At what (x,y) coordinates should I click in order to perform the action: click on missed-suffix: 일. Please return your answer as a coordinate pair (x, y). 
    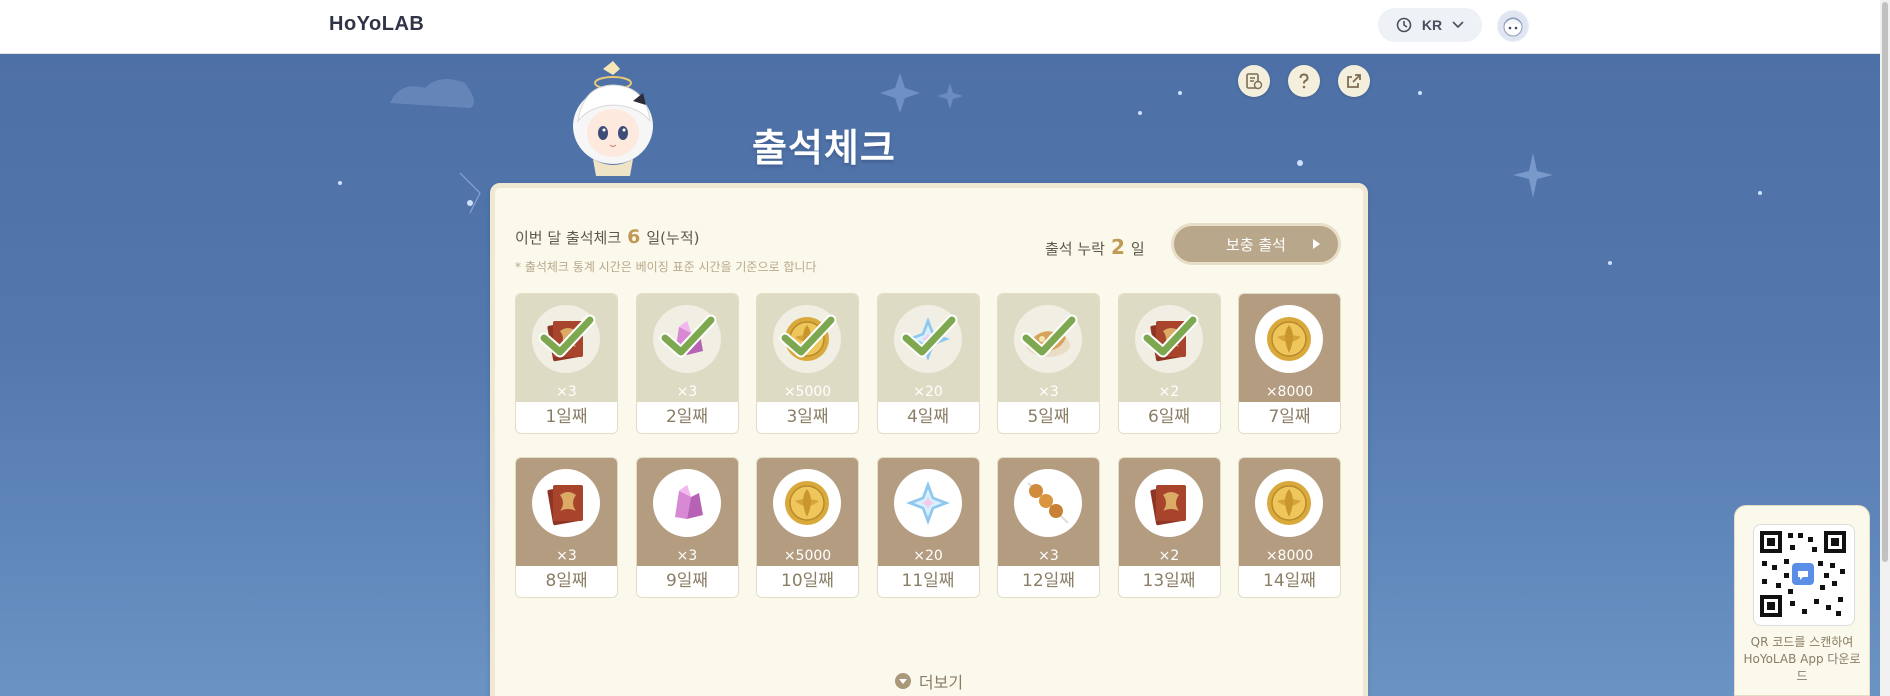
    Looking at the image, I should click on (1137, 249).